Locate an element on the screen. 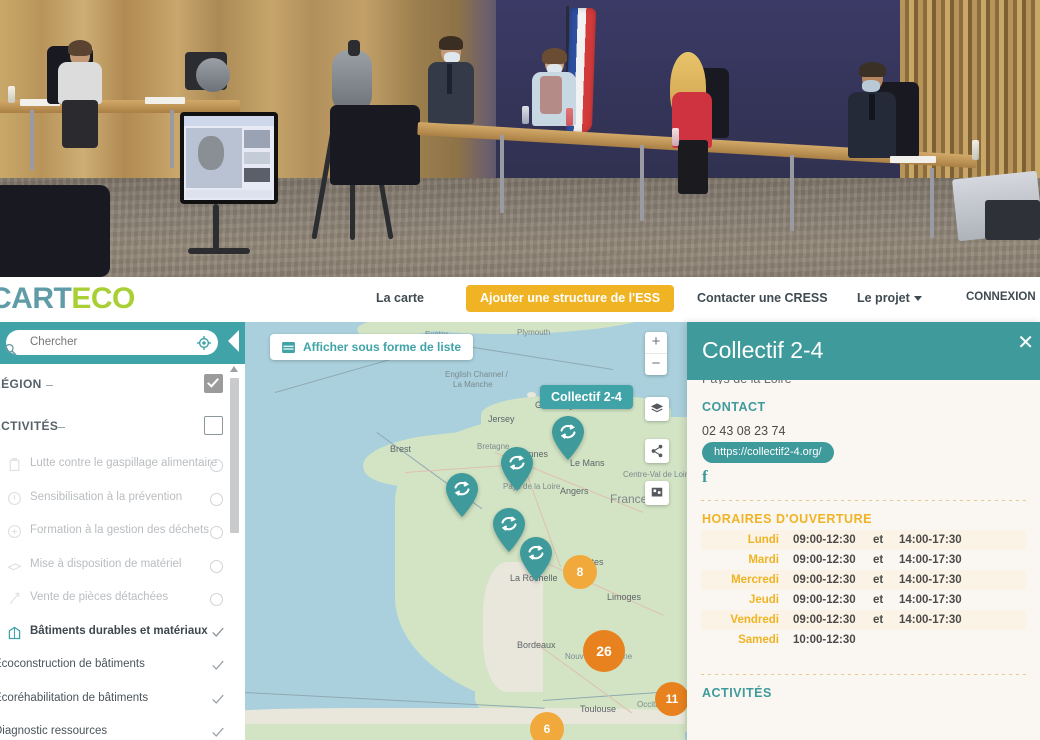 The width and height of the screenshot is (1040, 740). nav-le-projet: Le projet is located at coordinates (889, 298).